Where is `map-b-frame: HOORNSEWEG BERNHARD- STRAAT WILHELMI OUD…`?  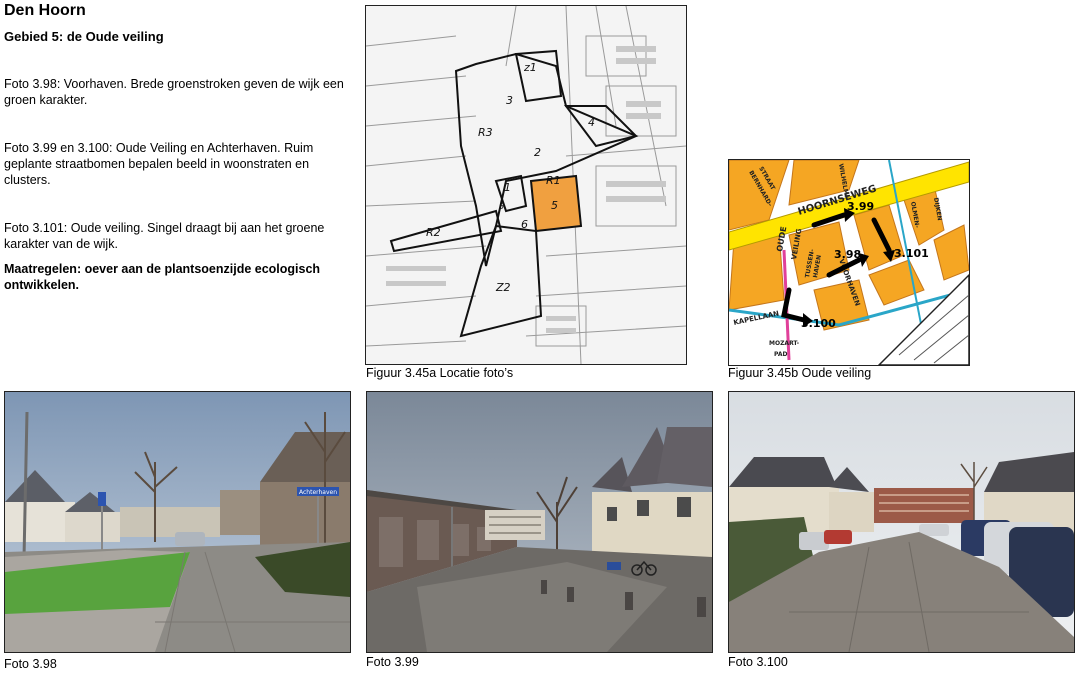 map-b-frame: HOORNSEWEG BERNHARD- STRAAT WILHELMI OUD… is located at coordinates (849, 262).